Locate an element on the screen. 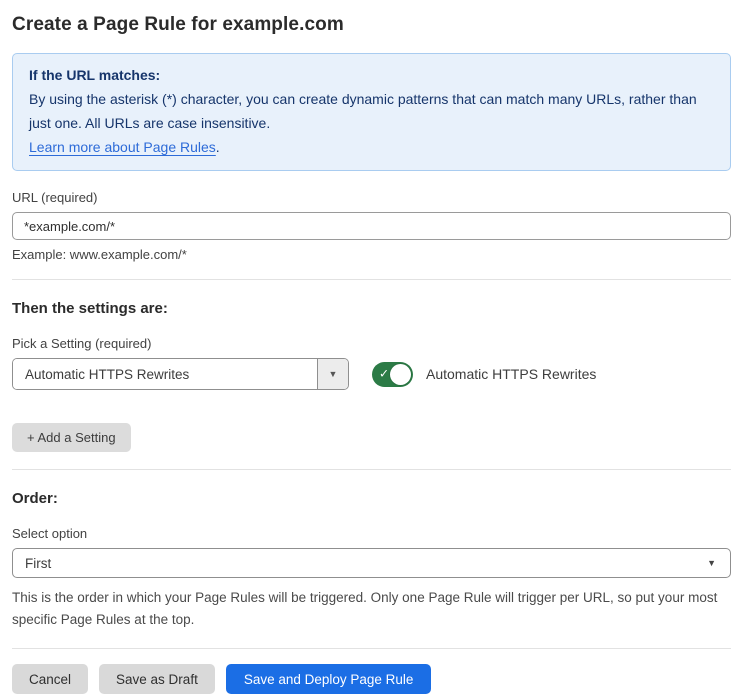 Image resolution: width=743 pixels, height=694 pixels. cancel-button: Cancel is located at coordinates (50, 679).